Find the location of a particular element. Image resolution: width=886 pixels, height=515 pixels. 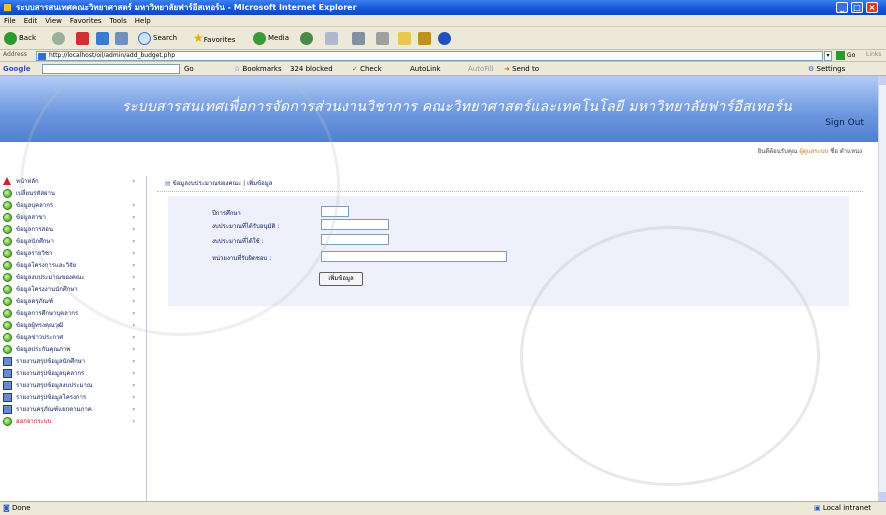

bluetooth-icon is located at coordinates (444, 38).